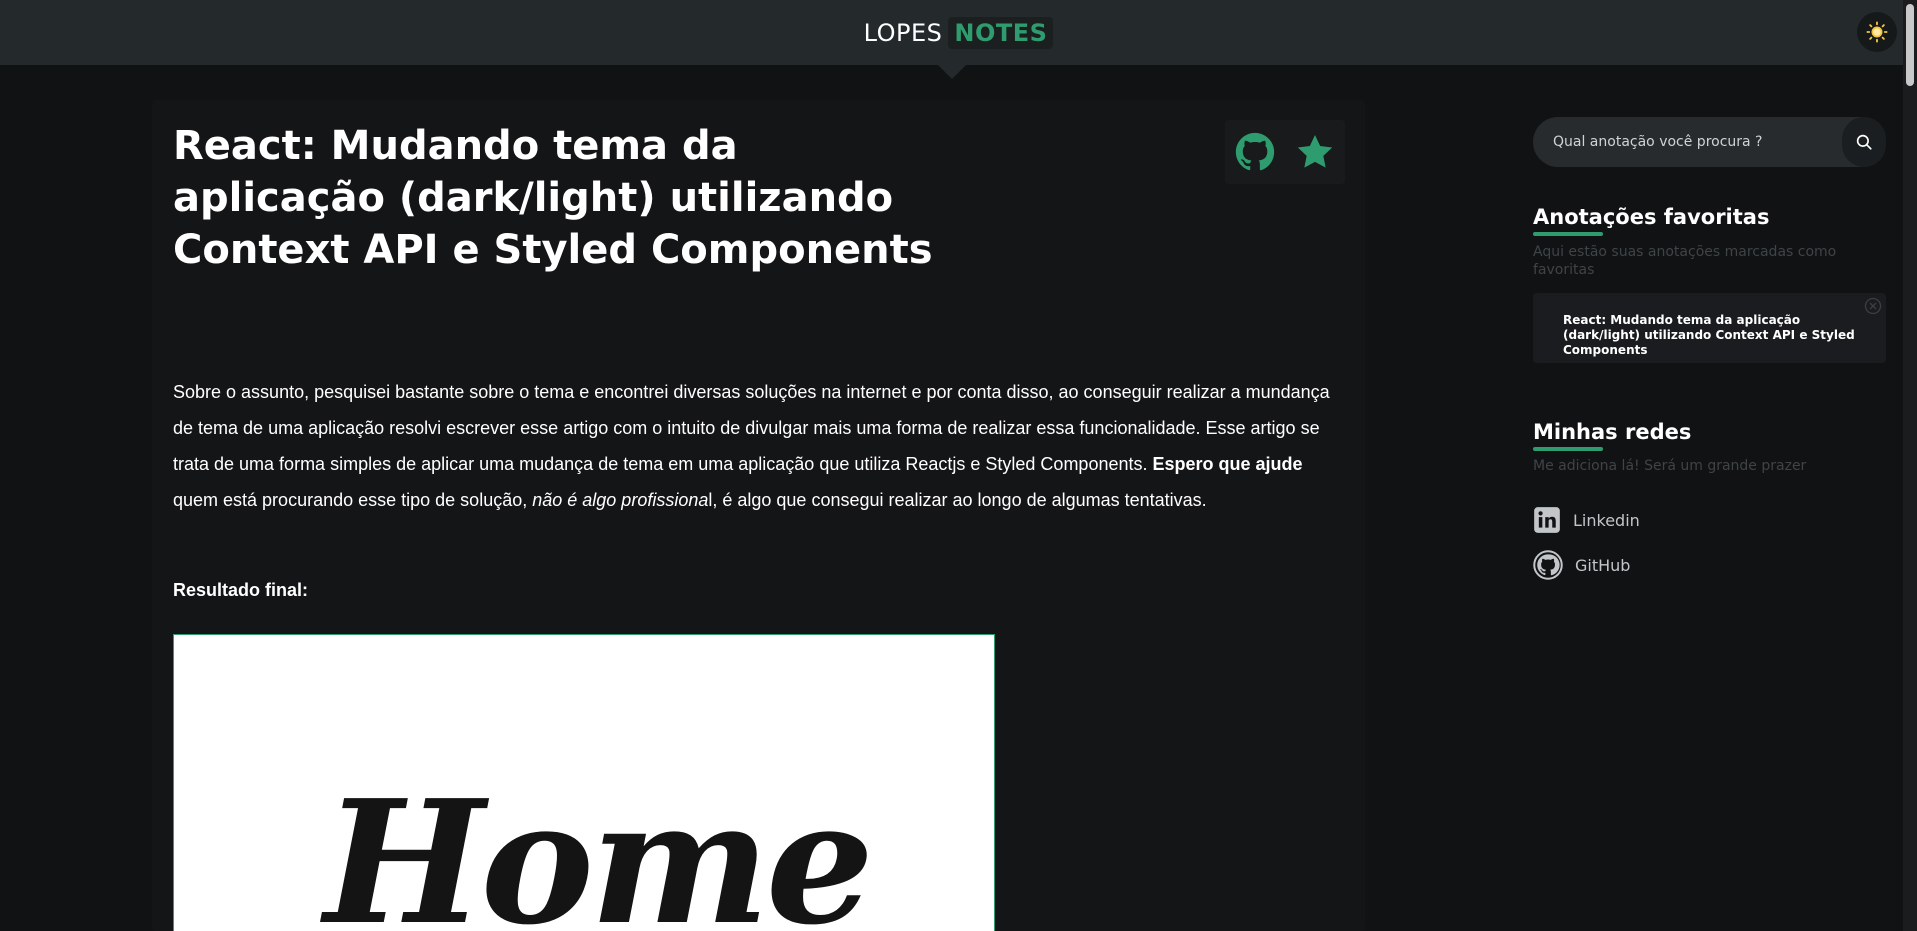 Image resolution: width=1917 pixels, height=931 pixels. Describe the element at coordinates (1568, 449) in the screenshot. I see `networks-heading-underline` at that location.